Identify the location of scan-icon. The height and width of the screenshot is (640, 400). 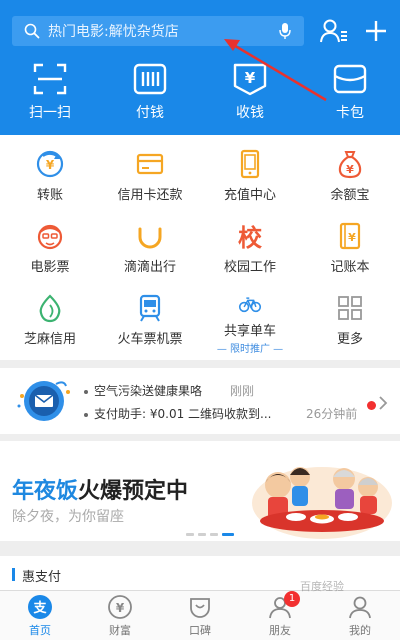
(50, 79).